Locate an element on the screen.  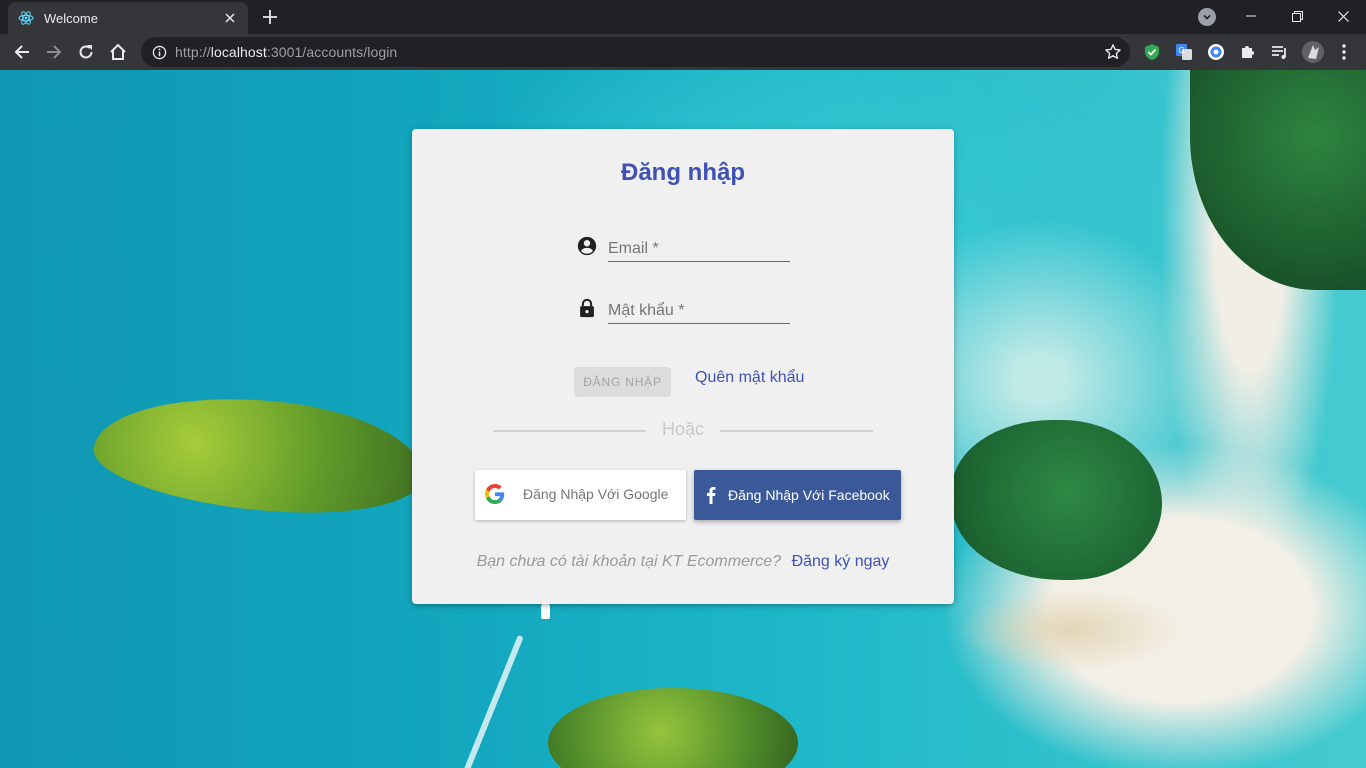
url-path: :3001/accounts/login is located at coordinates (332, 52).